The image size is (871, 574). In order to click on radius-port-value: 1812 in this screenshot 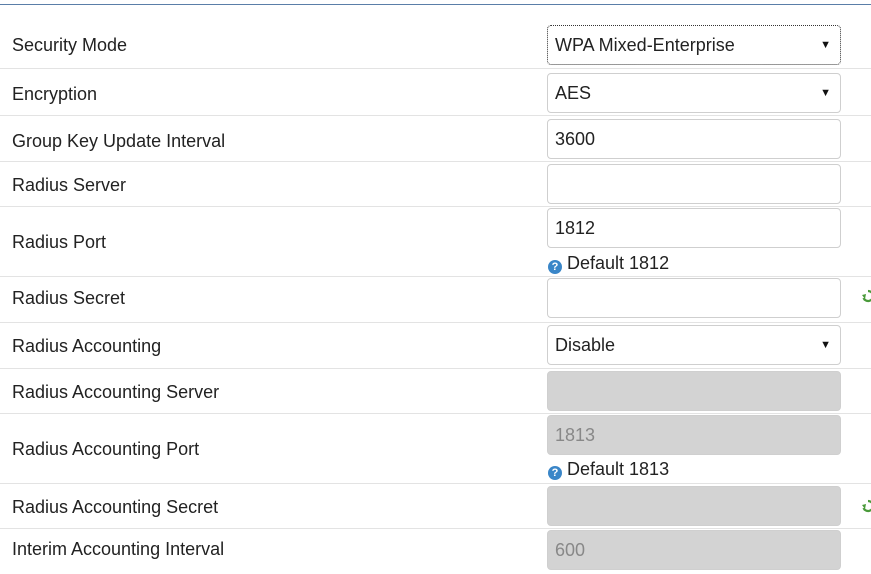, I will do `click(575, 228)`.